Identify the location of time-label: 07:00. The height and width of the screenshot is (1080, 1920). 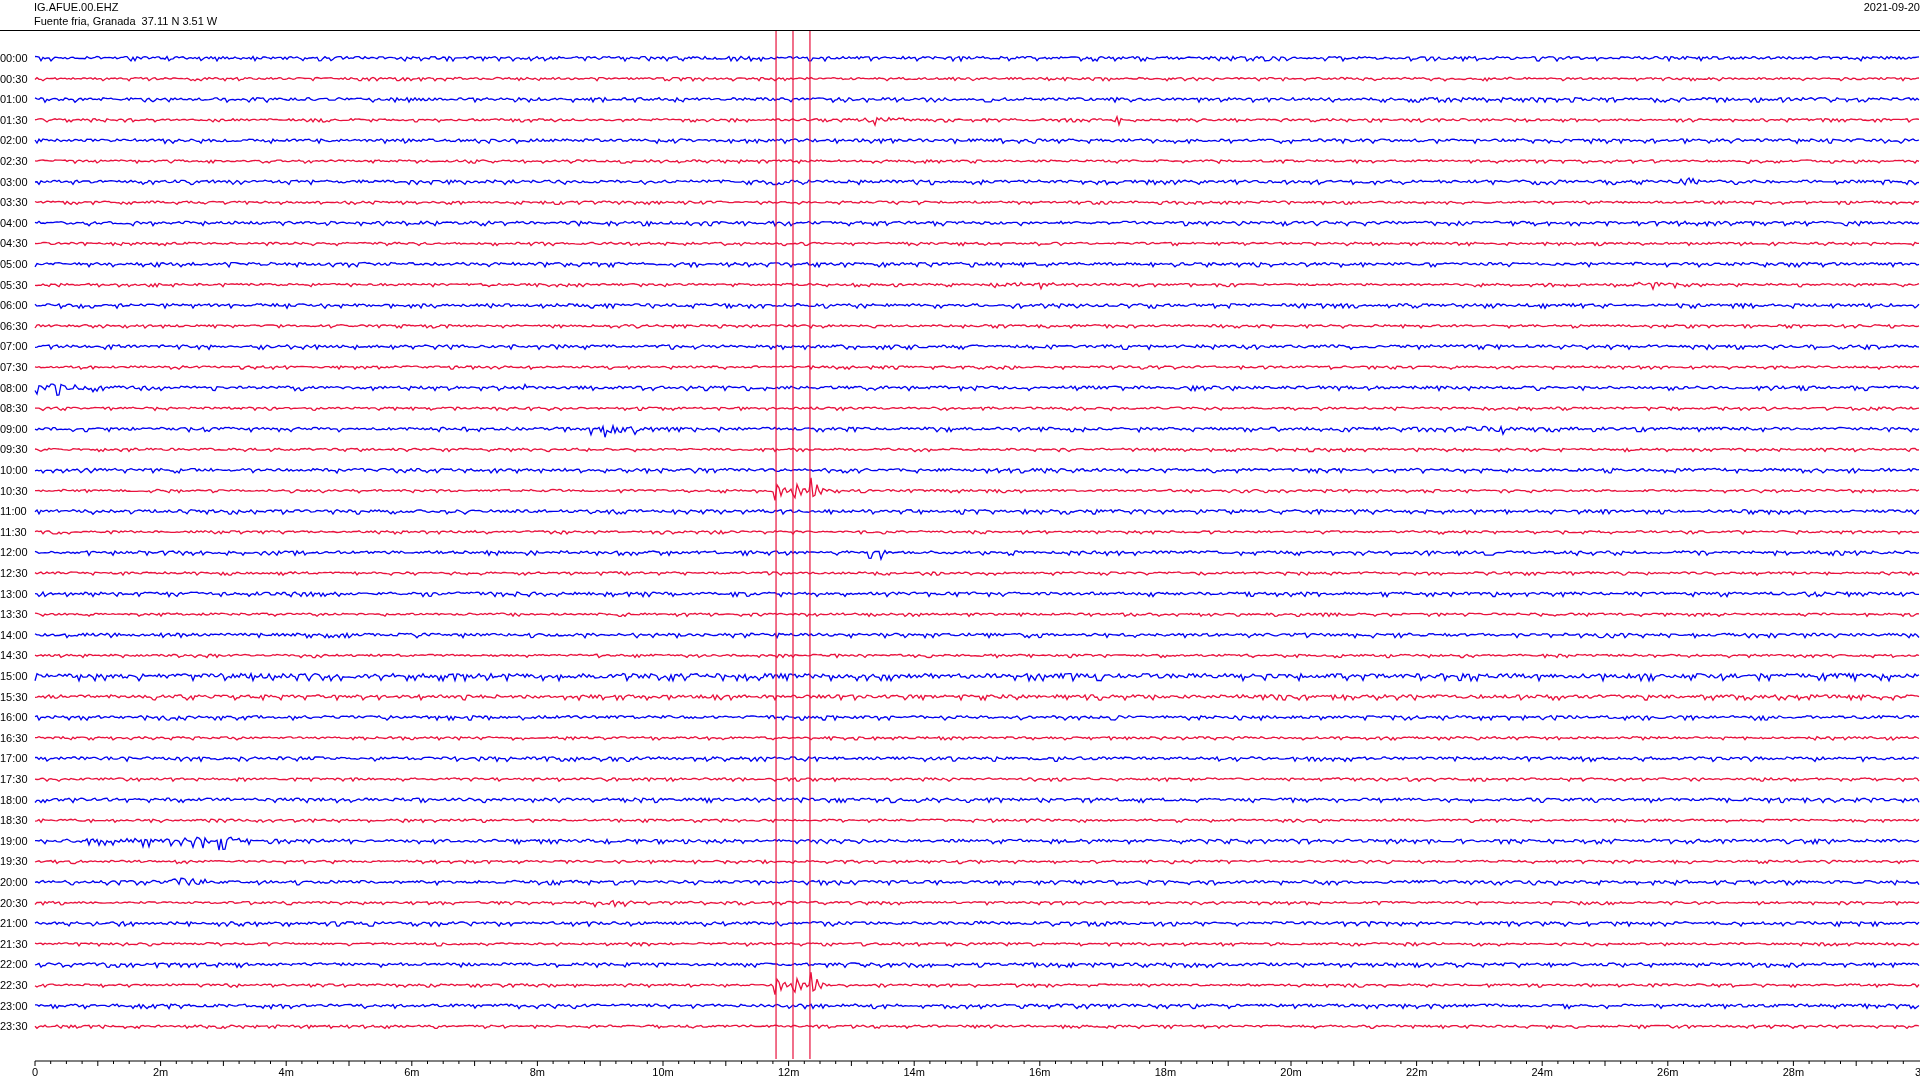
(14, 346).